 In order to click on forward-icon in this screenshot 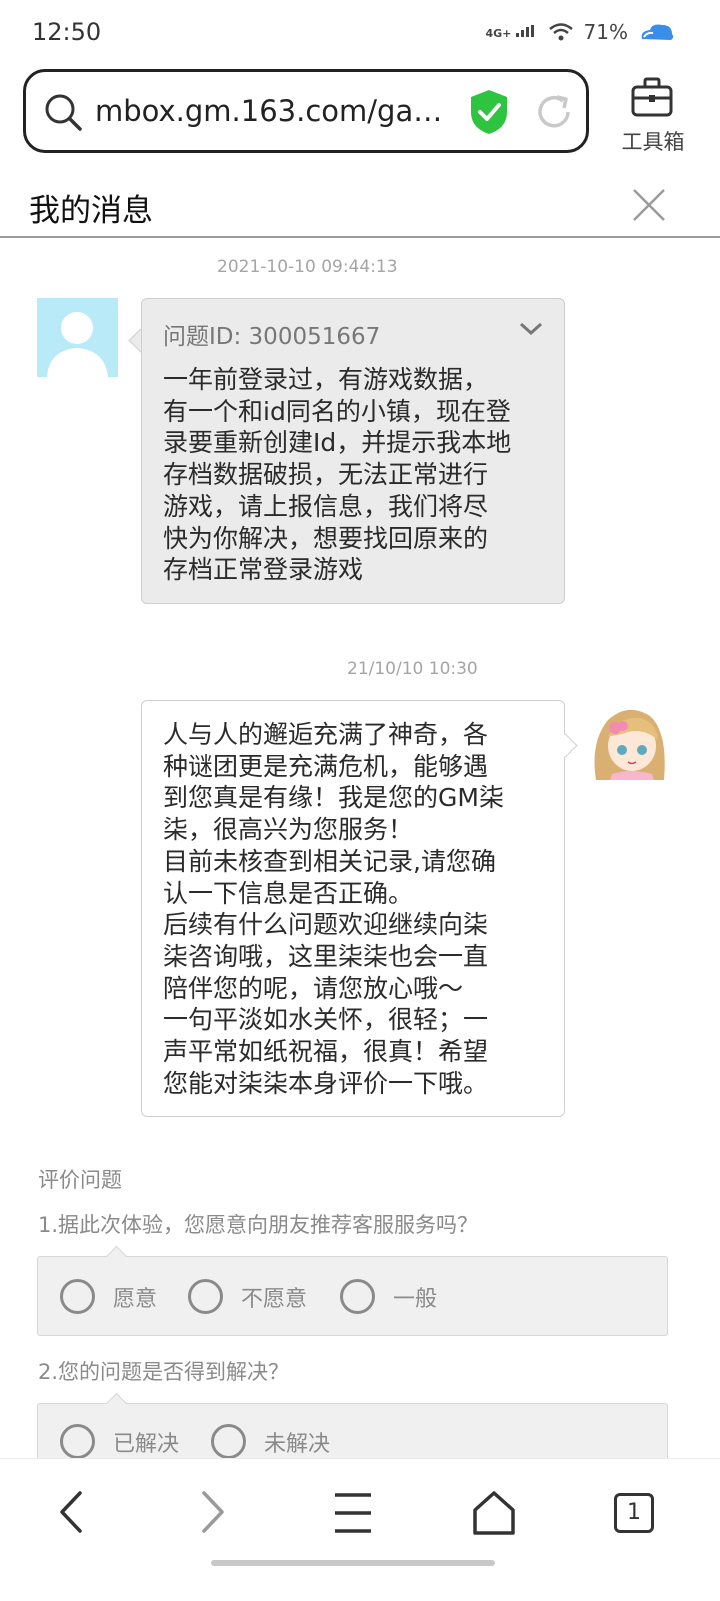, I will do `click(213, 1512)`.